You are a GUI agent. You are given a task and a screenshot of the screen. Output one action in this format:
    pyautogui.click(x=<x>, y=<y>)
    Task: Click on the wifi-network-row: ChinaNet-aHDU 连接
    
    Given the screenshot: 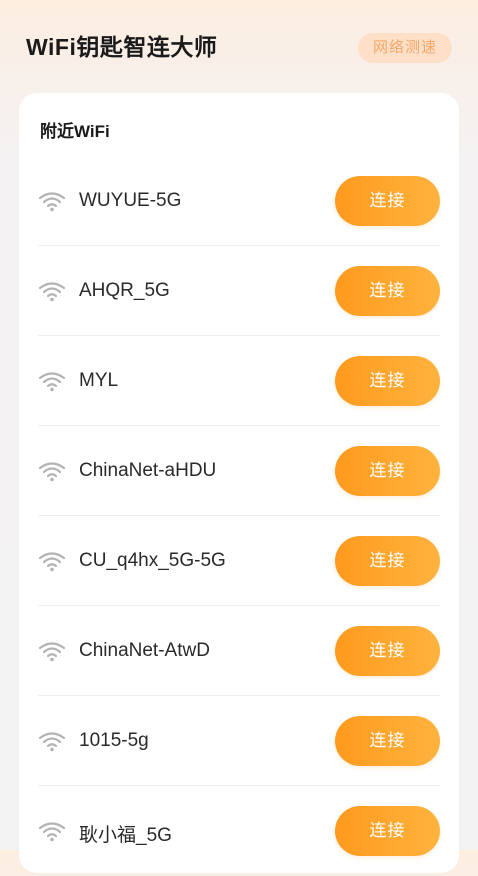 What is the action you would take?
    pyautogui.click(x=239, y=471)
    